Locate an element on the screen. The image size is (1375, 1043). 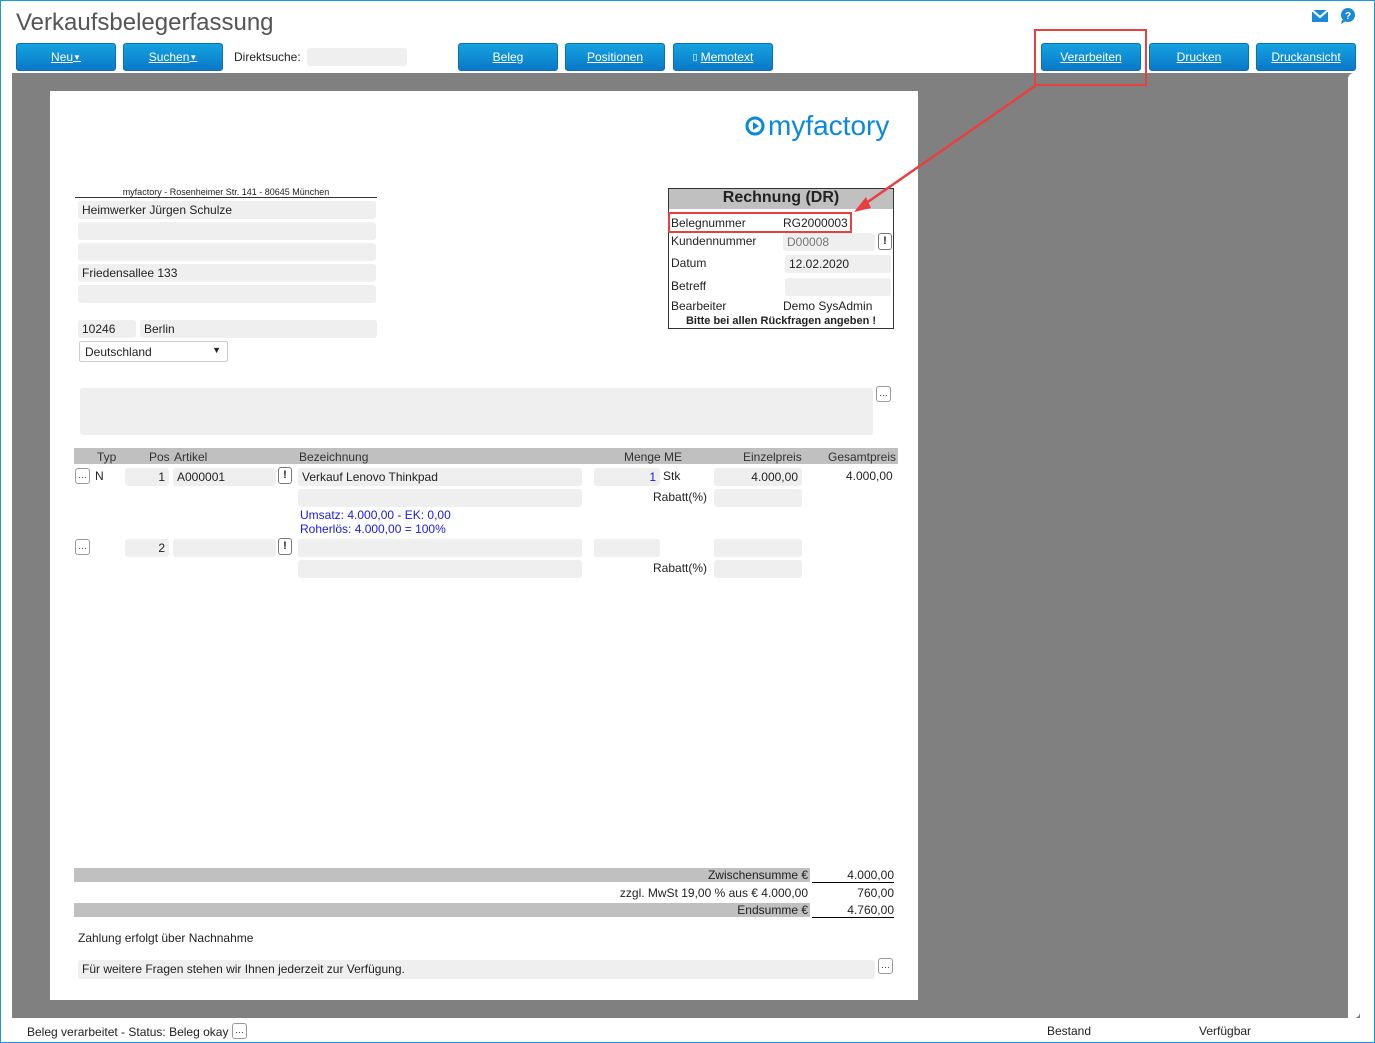
new-label: Neu is located at coordinates (62, 57).